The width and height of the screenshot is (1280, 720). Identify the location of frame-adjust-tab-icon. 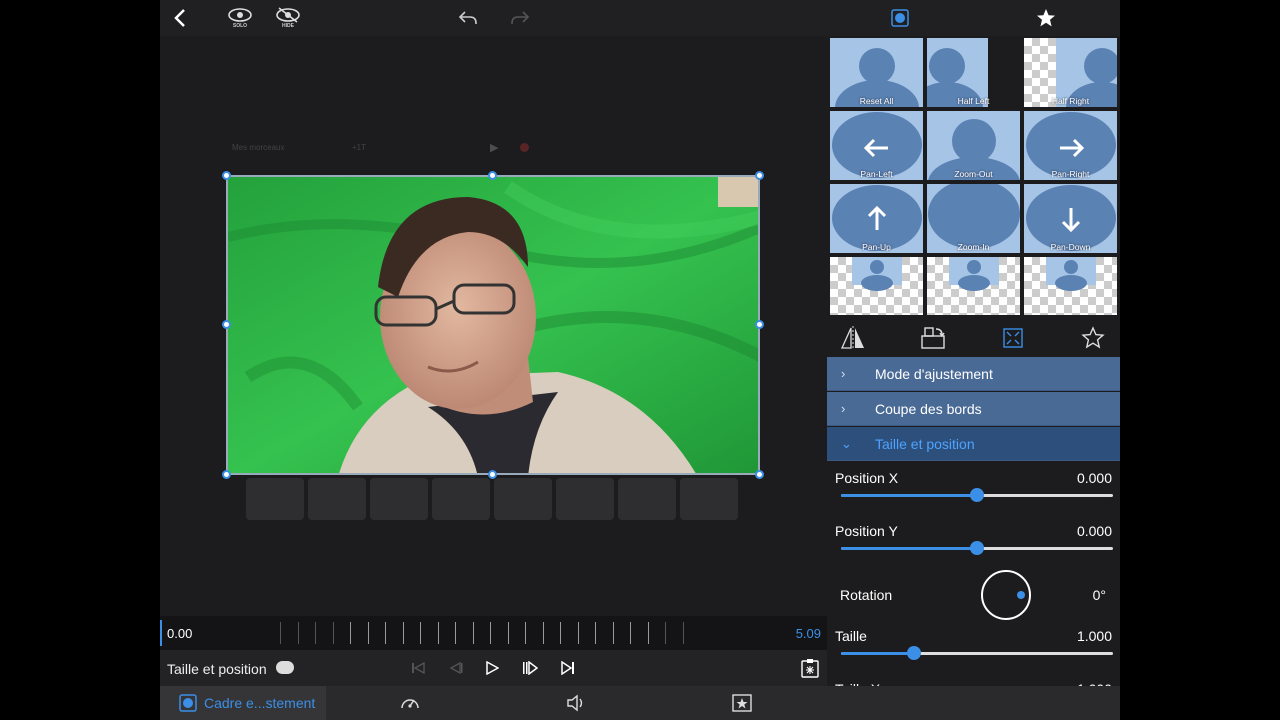
(188, 703).